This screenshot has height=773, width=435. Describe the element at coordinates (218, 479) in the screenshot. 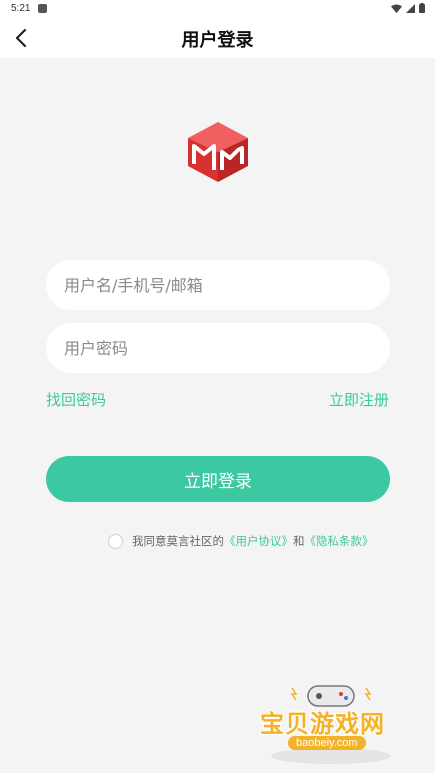

I see `login-button: 立即登录` at that location.